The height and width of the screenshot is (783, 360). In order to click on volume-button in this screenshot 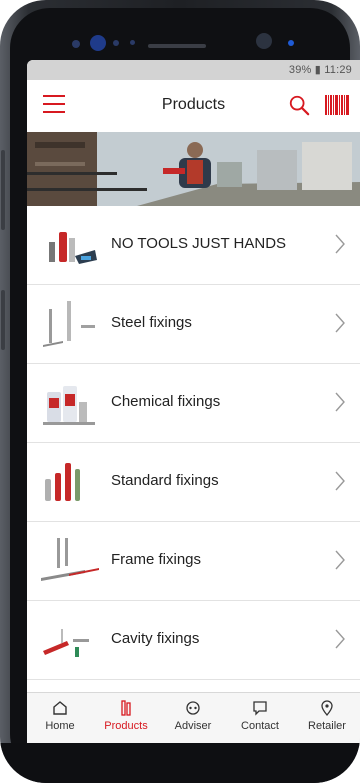, I will do `click(3, 190)`.